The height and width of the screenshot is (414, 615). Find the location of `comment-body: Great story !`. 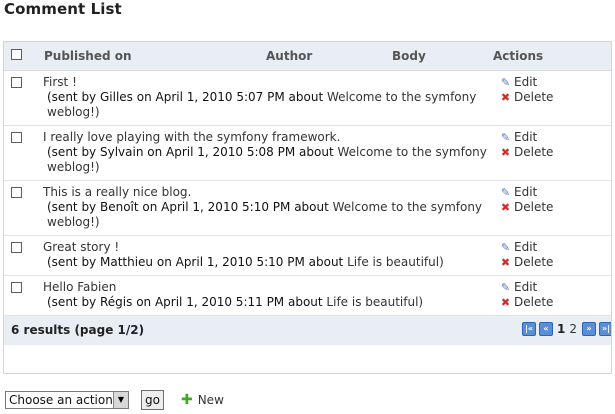

comment-body: Great story ! is located at coordinates (81, 247).